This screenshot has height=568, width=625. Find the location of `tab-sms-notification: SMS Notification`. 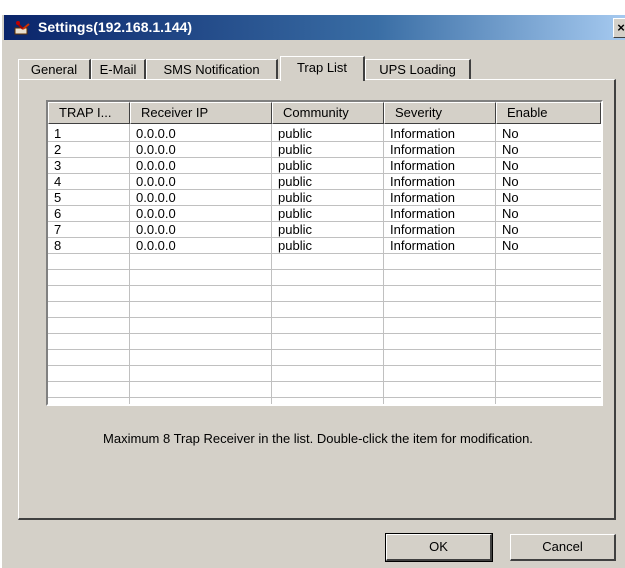

tab-sms-notification: SMS Notification is located at coordinates (212, 69).